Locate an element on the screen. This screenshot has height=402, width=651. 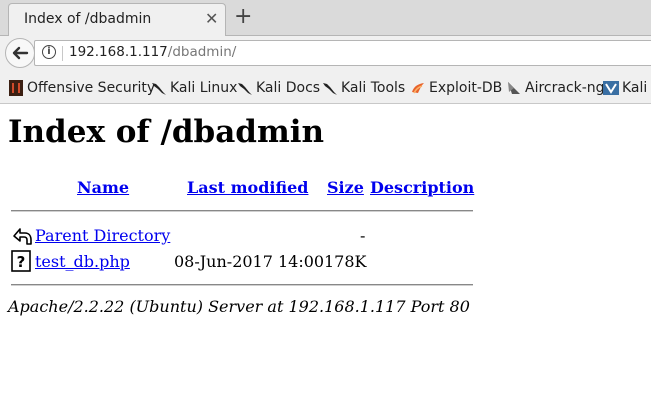
bookmark-label: Kali Tools is located at coordinates (373, 88).